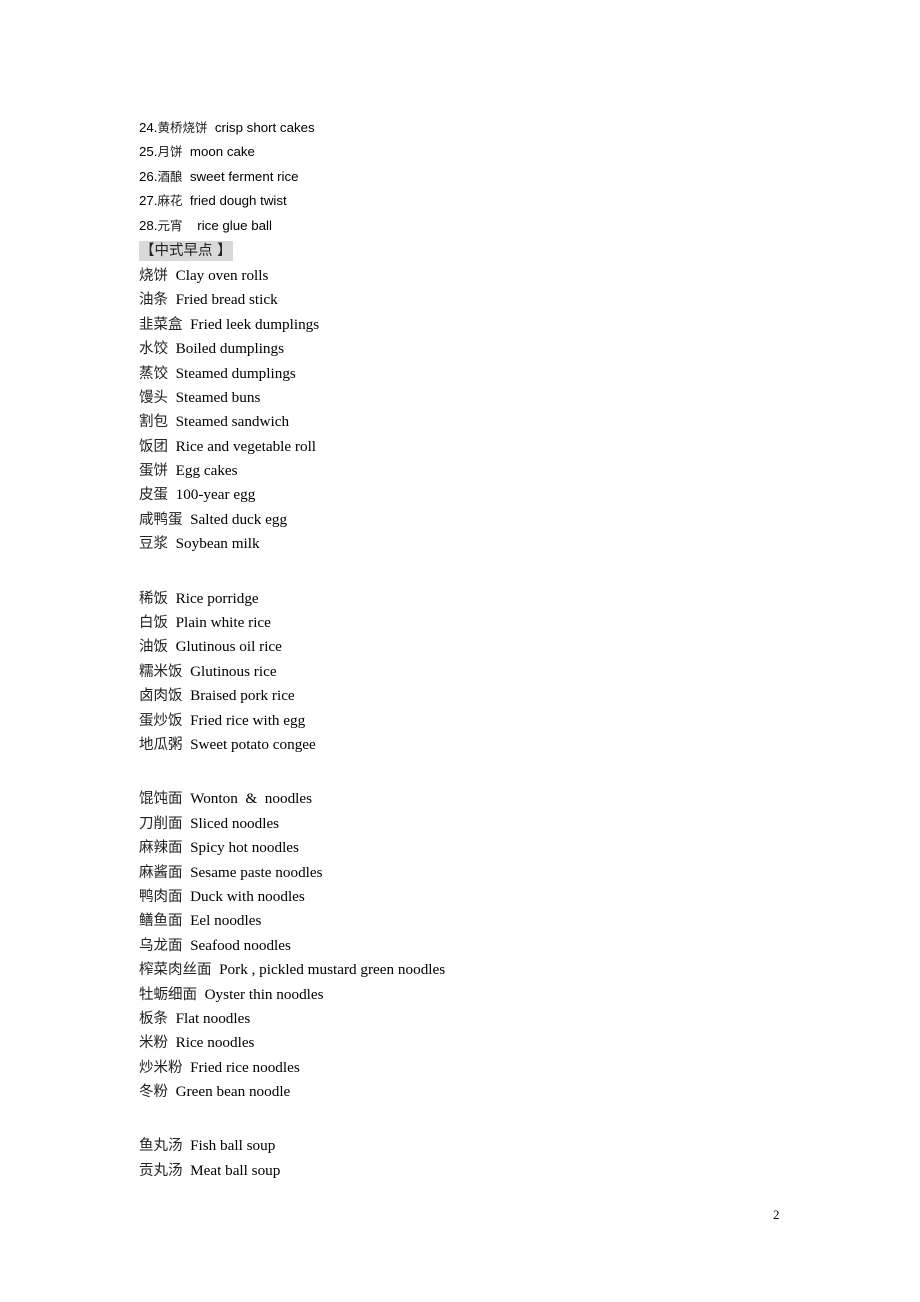  Describe the element at coordinates (170, 152) in the screenshot. I see `item-chinese: 月饼` at that location.